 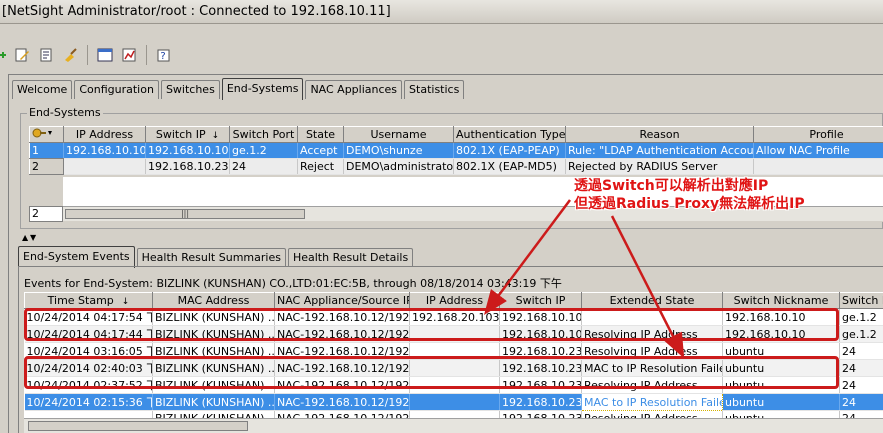 What do you see at coordinates (509, 134) in the screenshot?
I see `column-authentication-type: Authentication Type` at bounding box center [509, 134].